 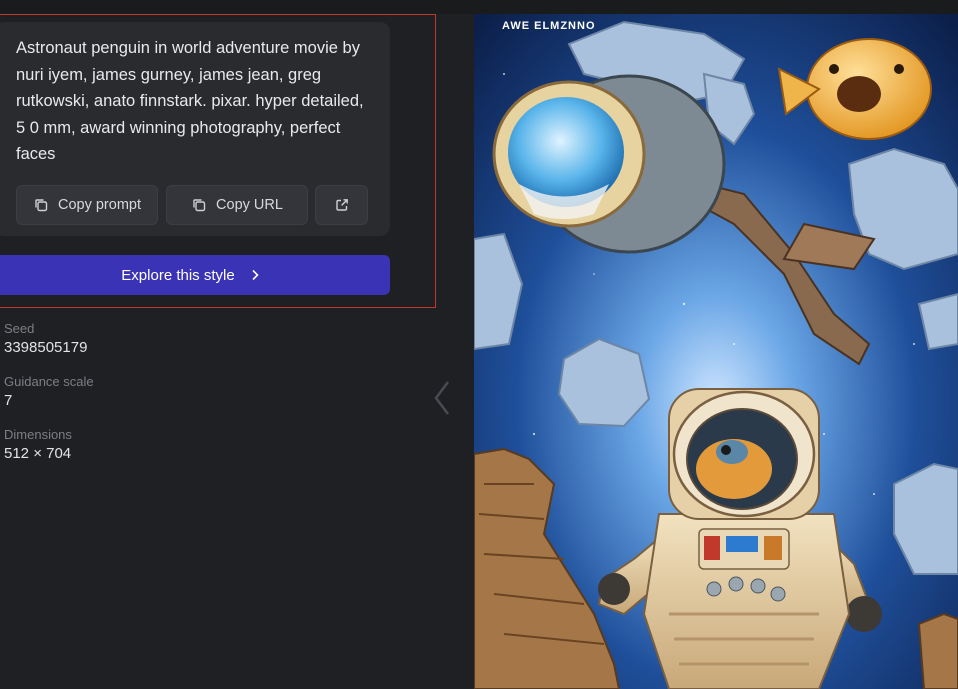 I want to click on open-external-button, so click(x=341, y=205).